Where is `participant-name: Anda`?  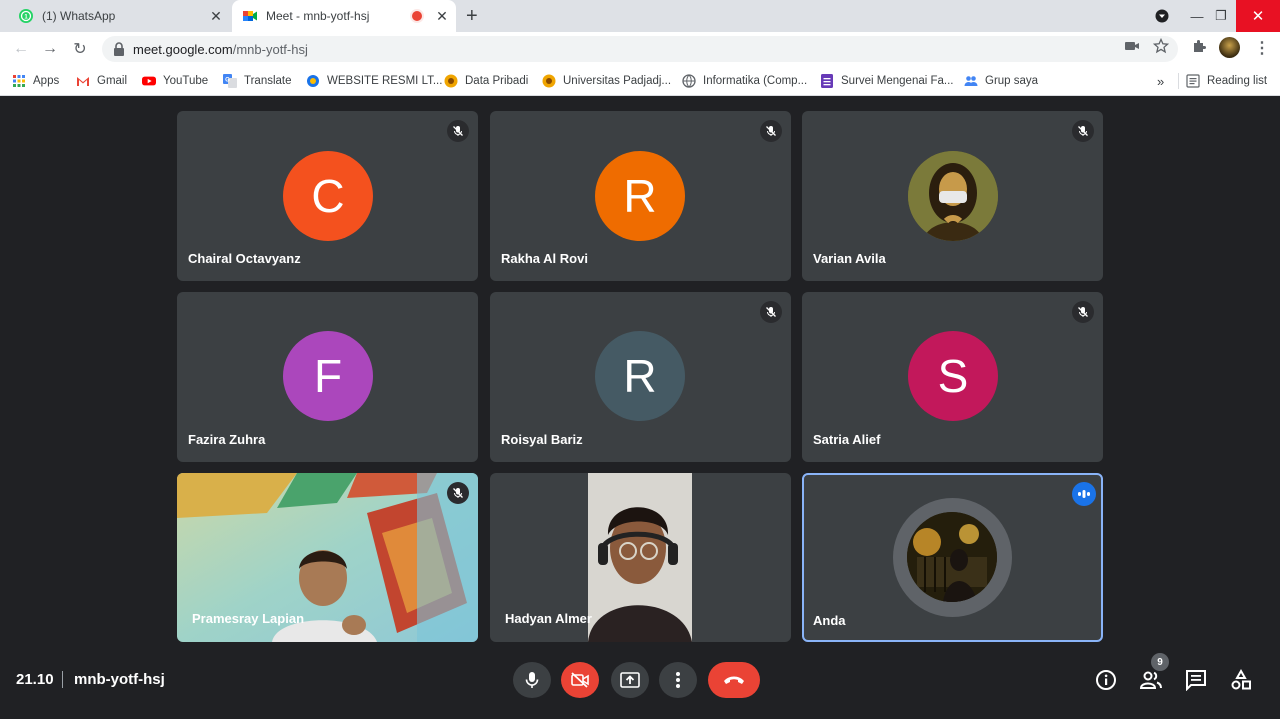
participant-name: Anda is located at coordinates (829, 620).